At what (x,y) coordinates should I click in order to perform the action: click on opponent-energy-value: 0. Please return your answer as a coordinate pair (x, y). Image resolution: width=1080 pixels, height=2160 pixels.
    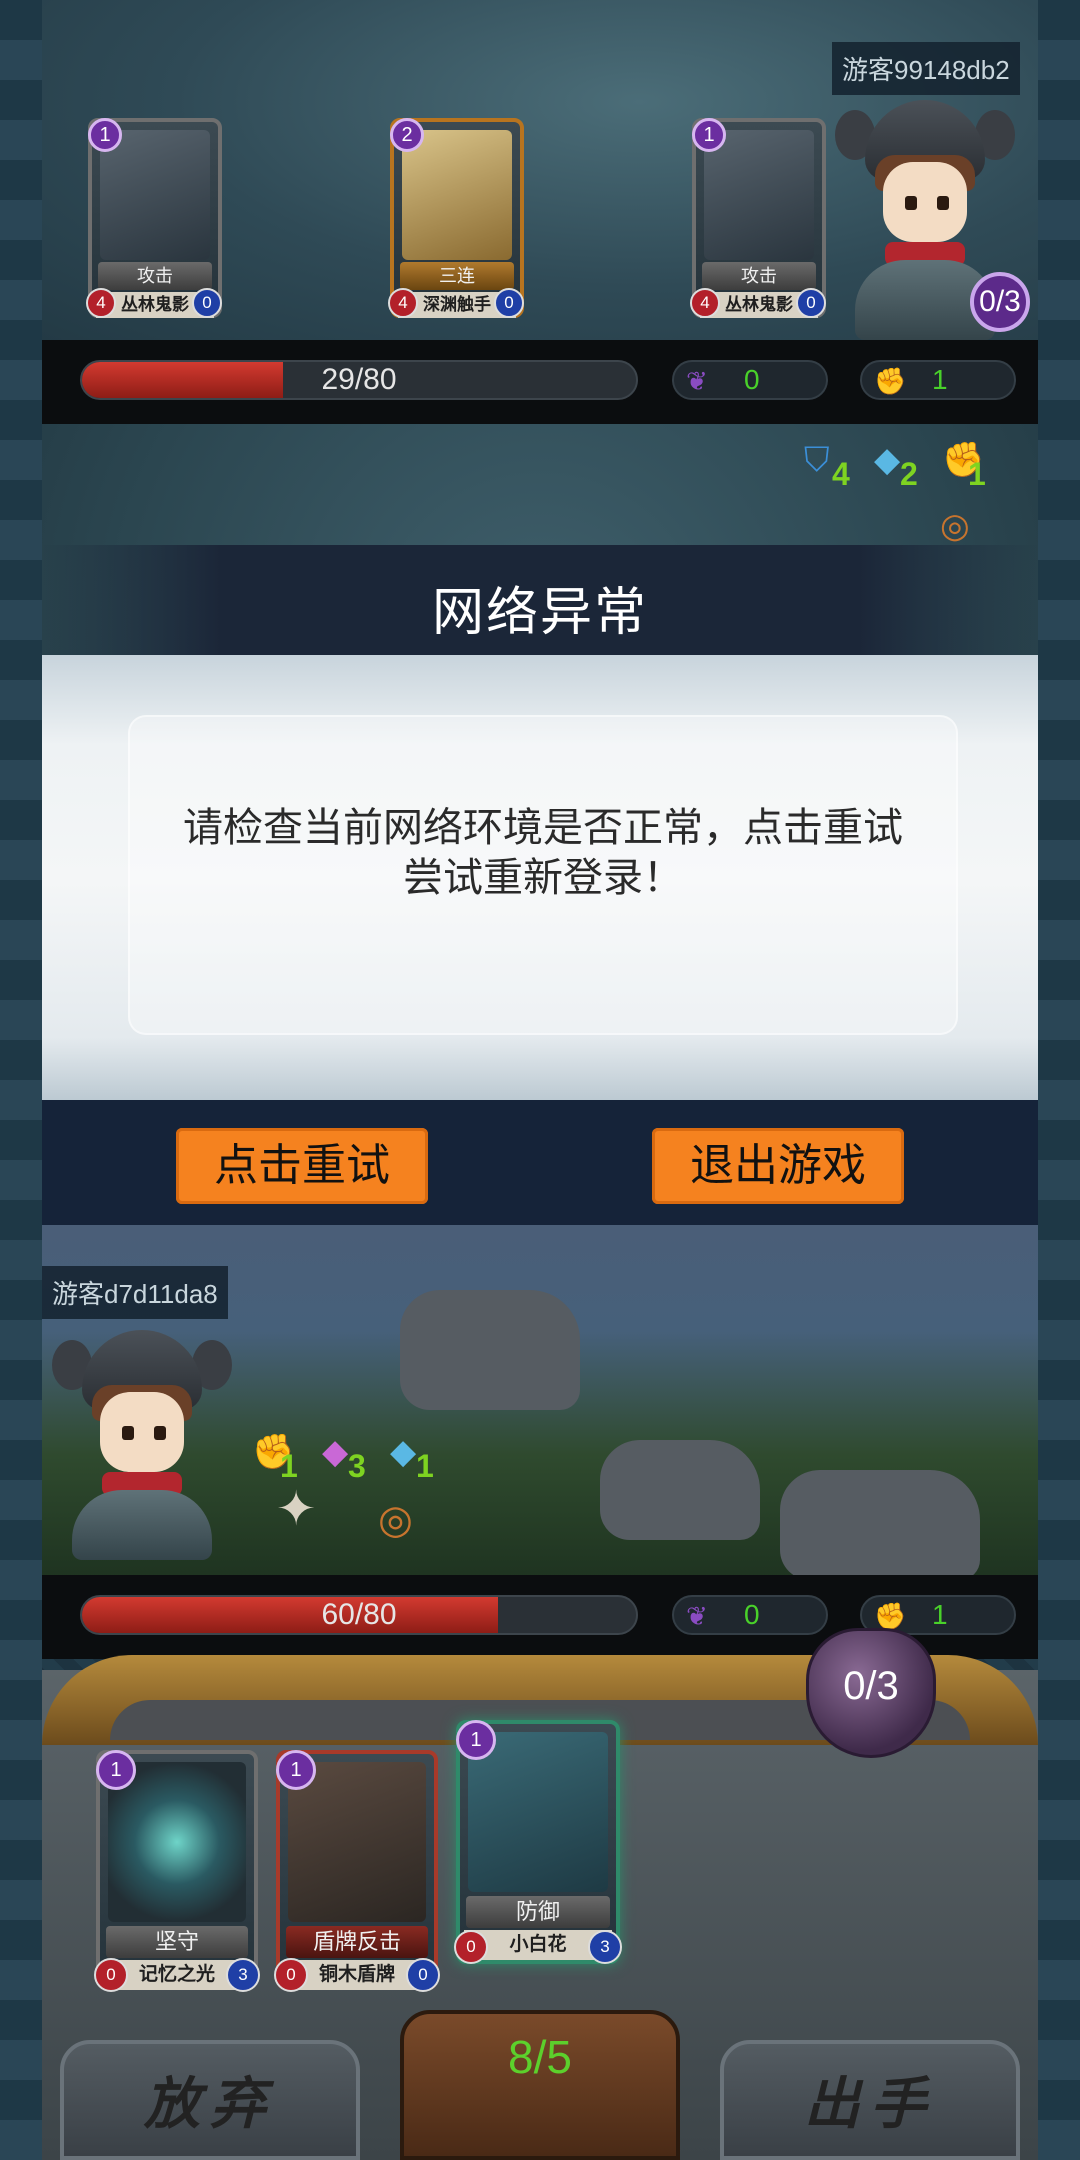
    Looking at the image, I should click on (752, 379).